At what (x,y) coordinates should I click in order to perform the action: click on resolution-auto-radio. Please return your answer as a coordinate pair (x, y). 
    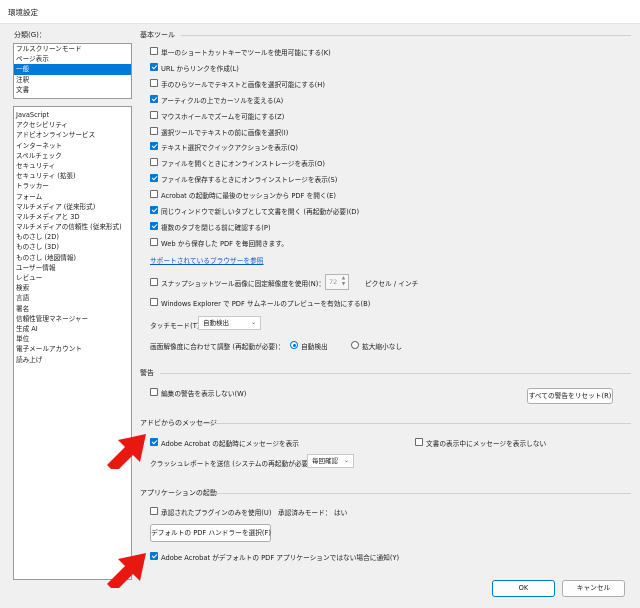
    Looking at the image, I should click on (294, 345).